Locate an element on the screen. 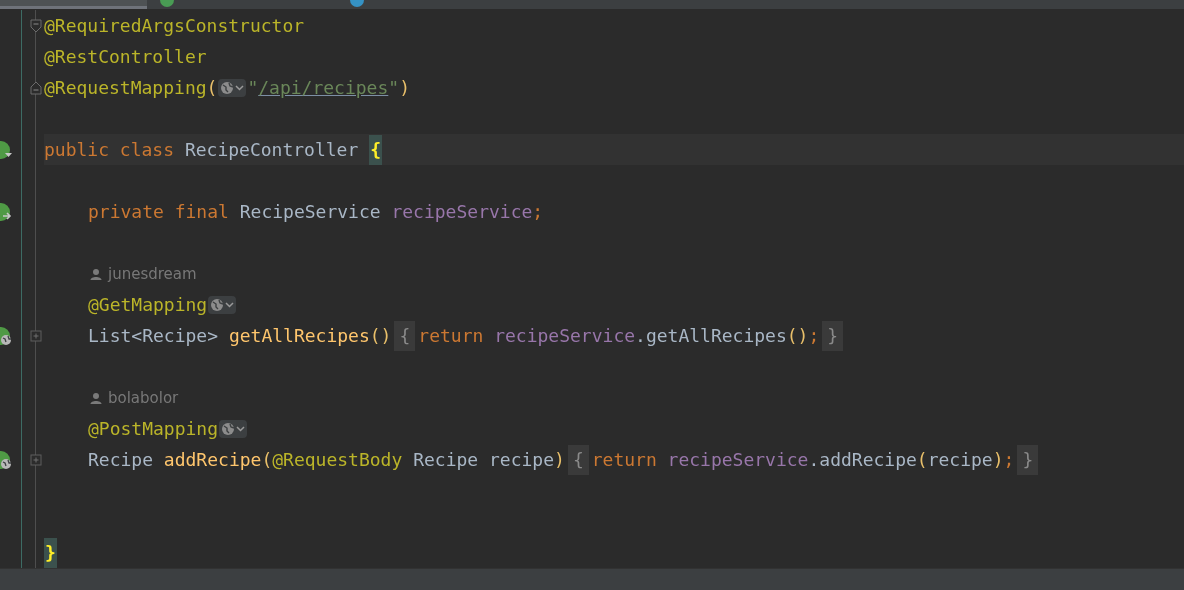  fold-start-icon is located at coordinates (36, 25).